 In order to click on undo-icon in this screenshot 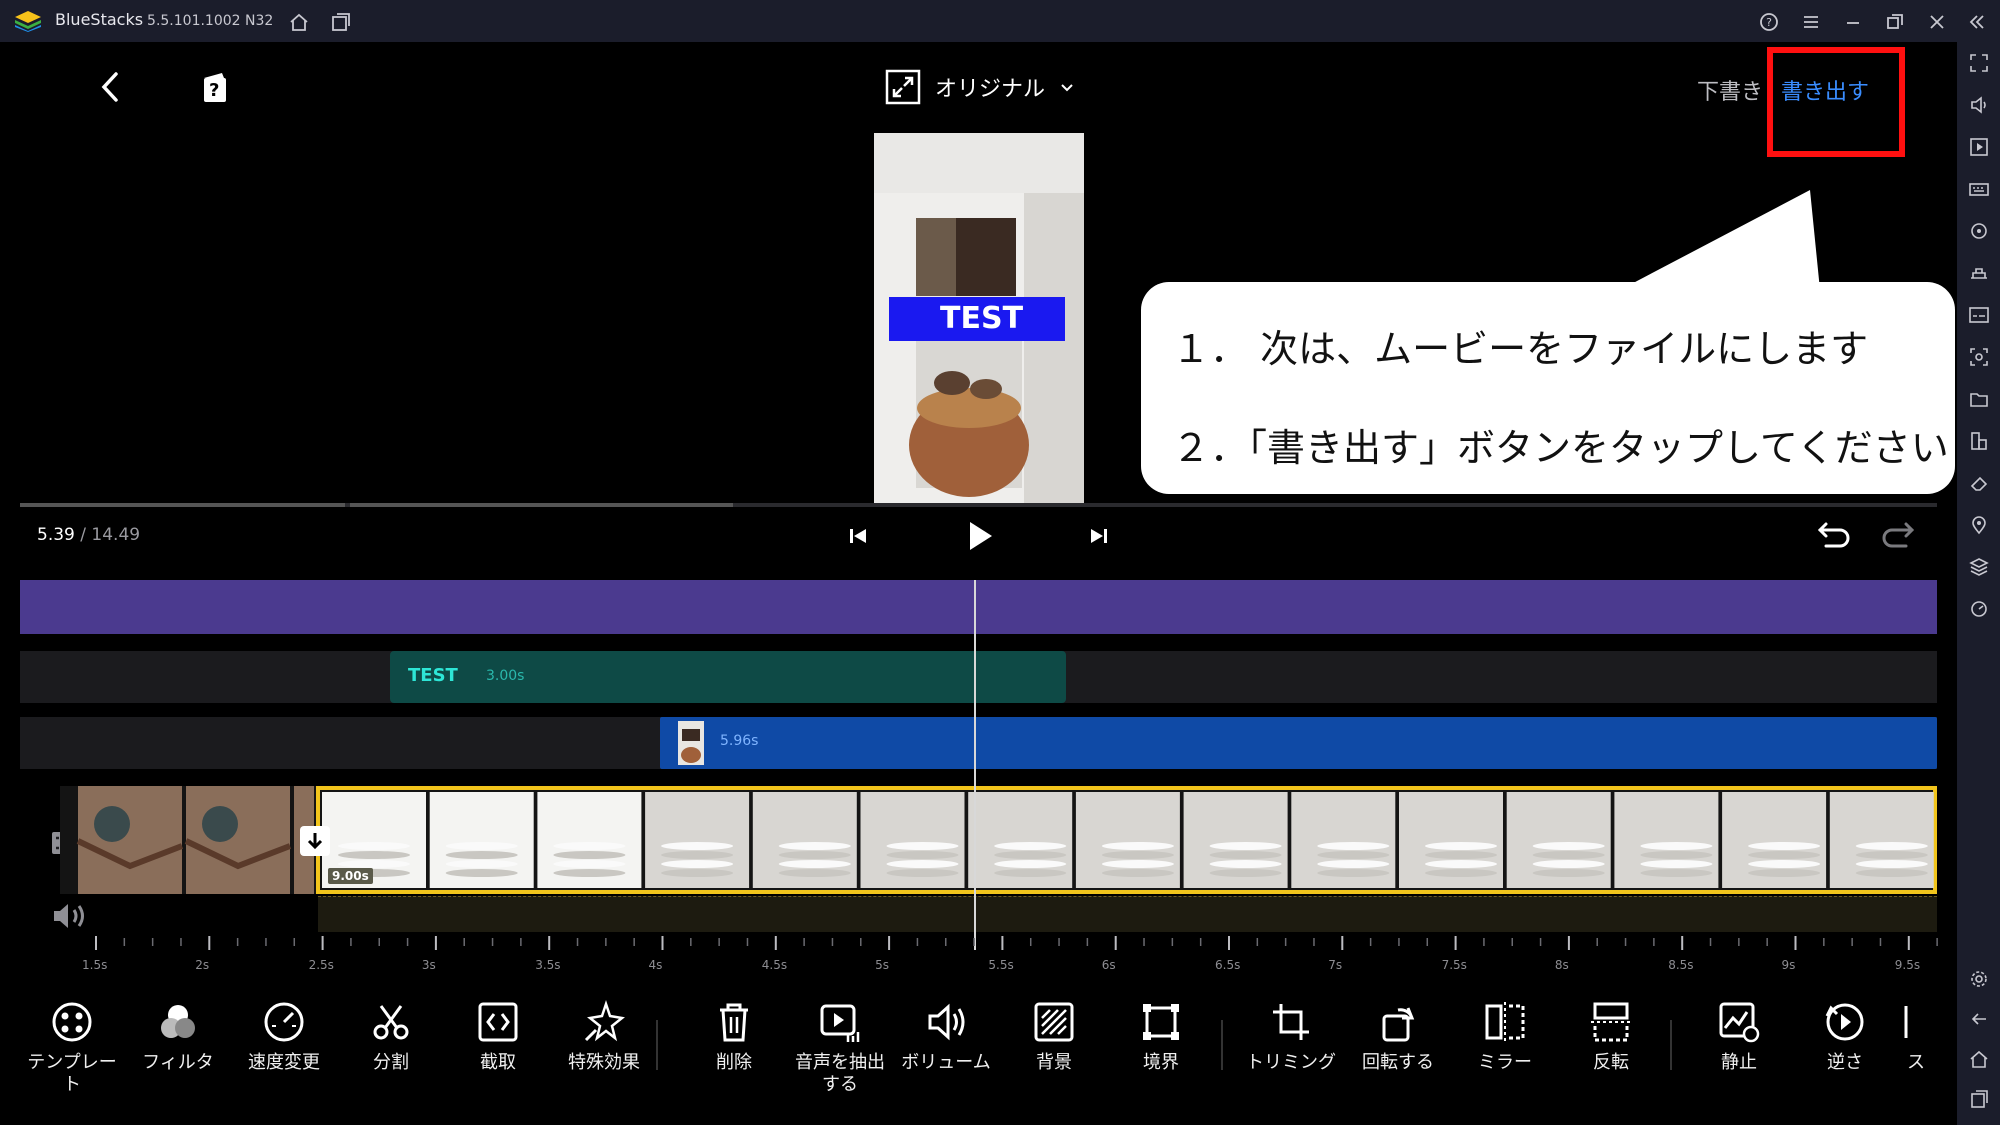, I will do `click(1834, 535)`.